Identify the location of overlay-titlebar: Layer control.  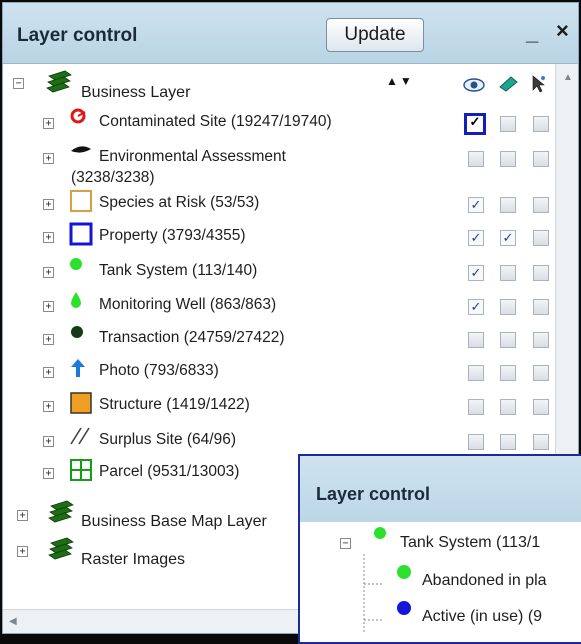
(440, 489).